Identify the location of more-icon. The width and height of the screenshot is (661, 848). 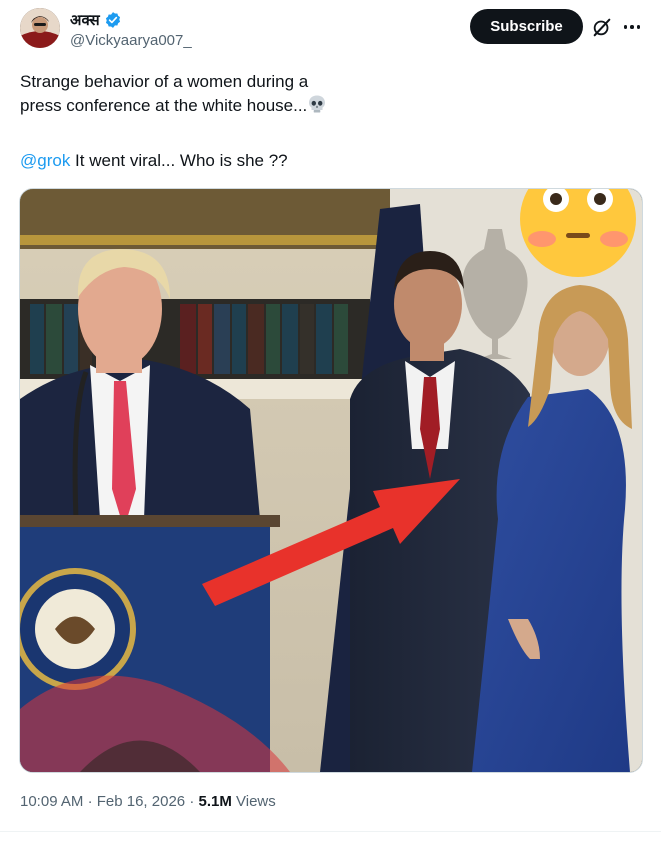
(632, 27).